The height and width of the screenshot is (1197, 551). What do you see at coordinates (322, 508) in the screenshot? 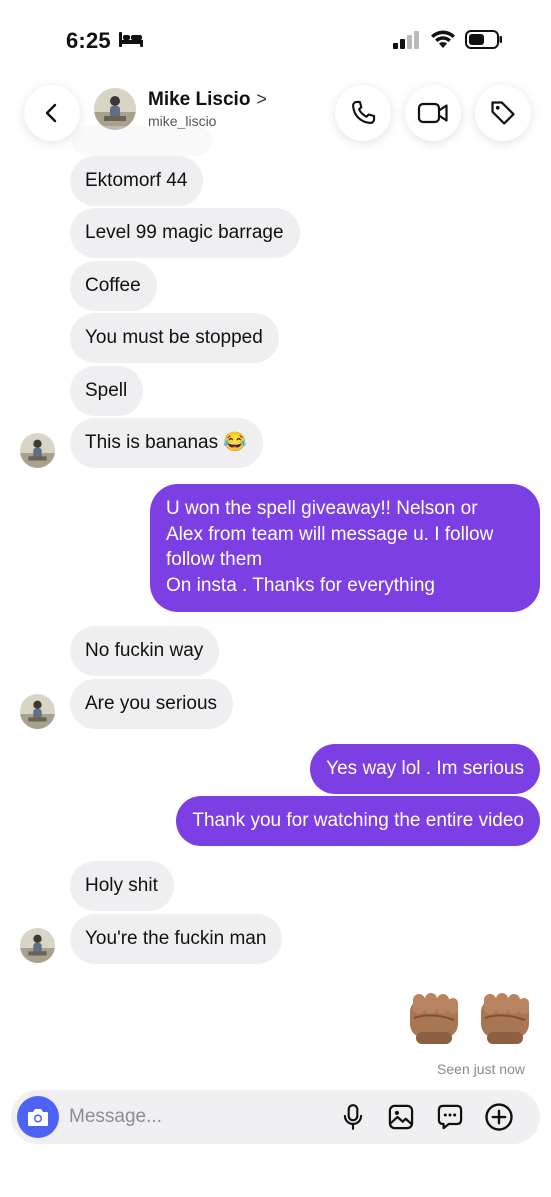
I see `message-line: U won the spell giveaway!! Nelson or` at bounding box center [322, 508].